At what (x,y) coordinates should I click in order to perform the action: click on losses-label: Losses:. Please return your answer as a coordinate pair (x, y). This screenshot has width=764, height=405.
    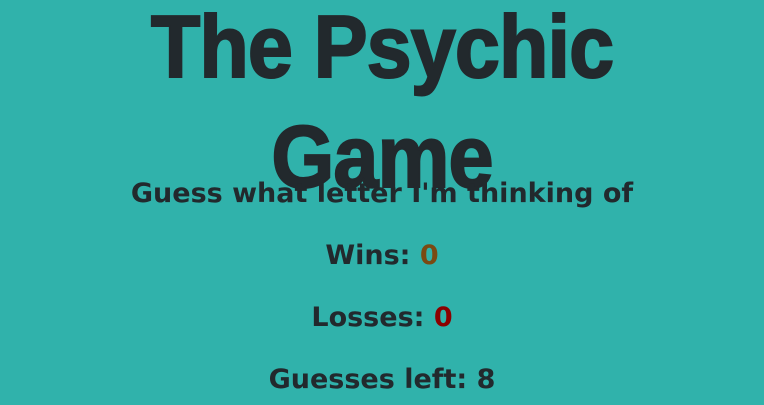
    Looking at the image, I should click on (368, 317).